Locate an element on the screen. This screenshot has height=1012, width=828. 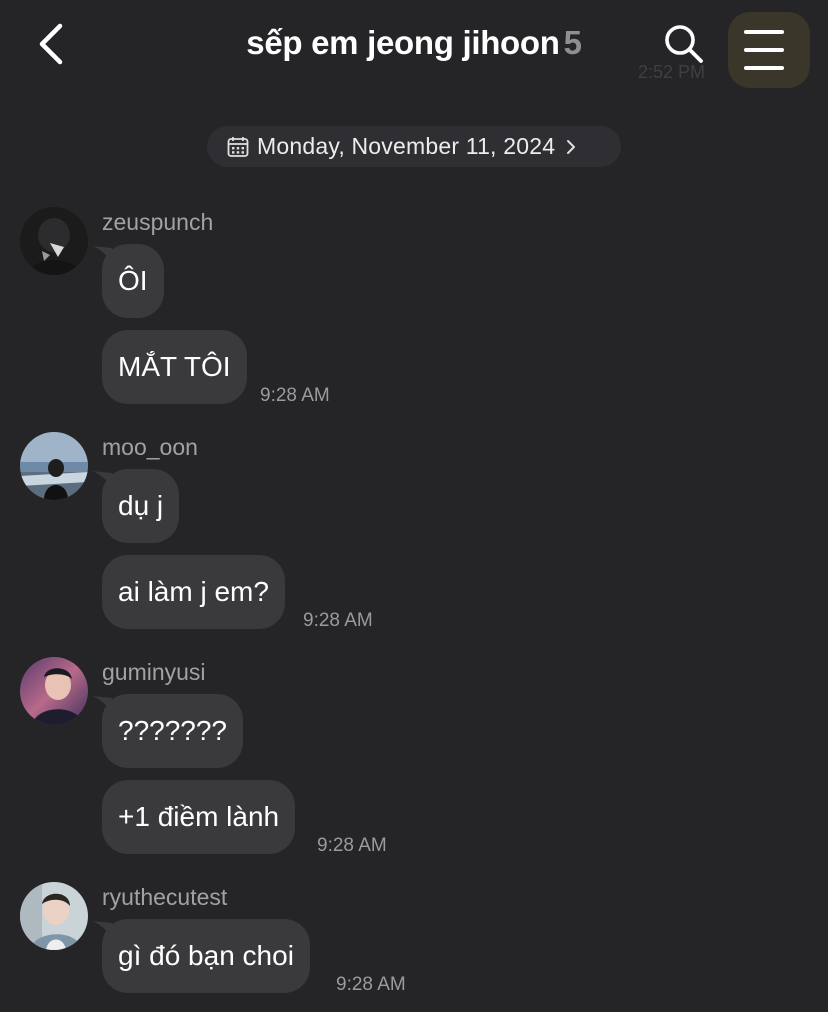
sender-name: guminyusi is located at coordinates (154, 672).